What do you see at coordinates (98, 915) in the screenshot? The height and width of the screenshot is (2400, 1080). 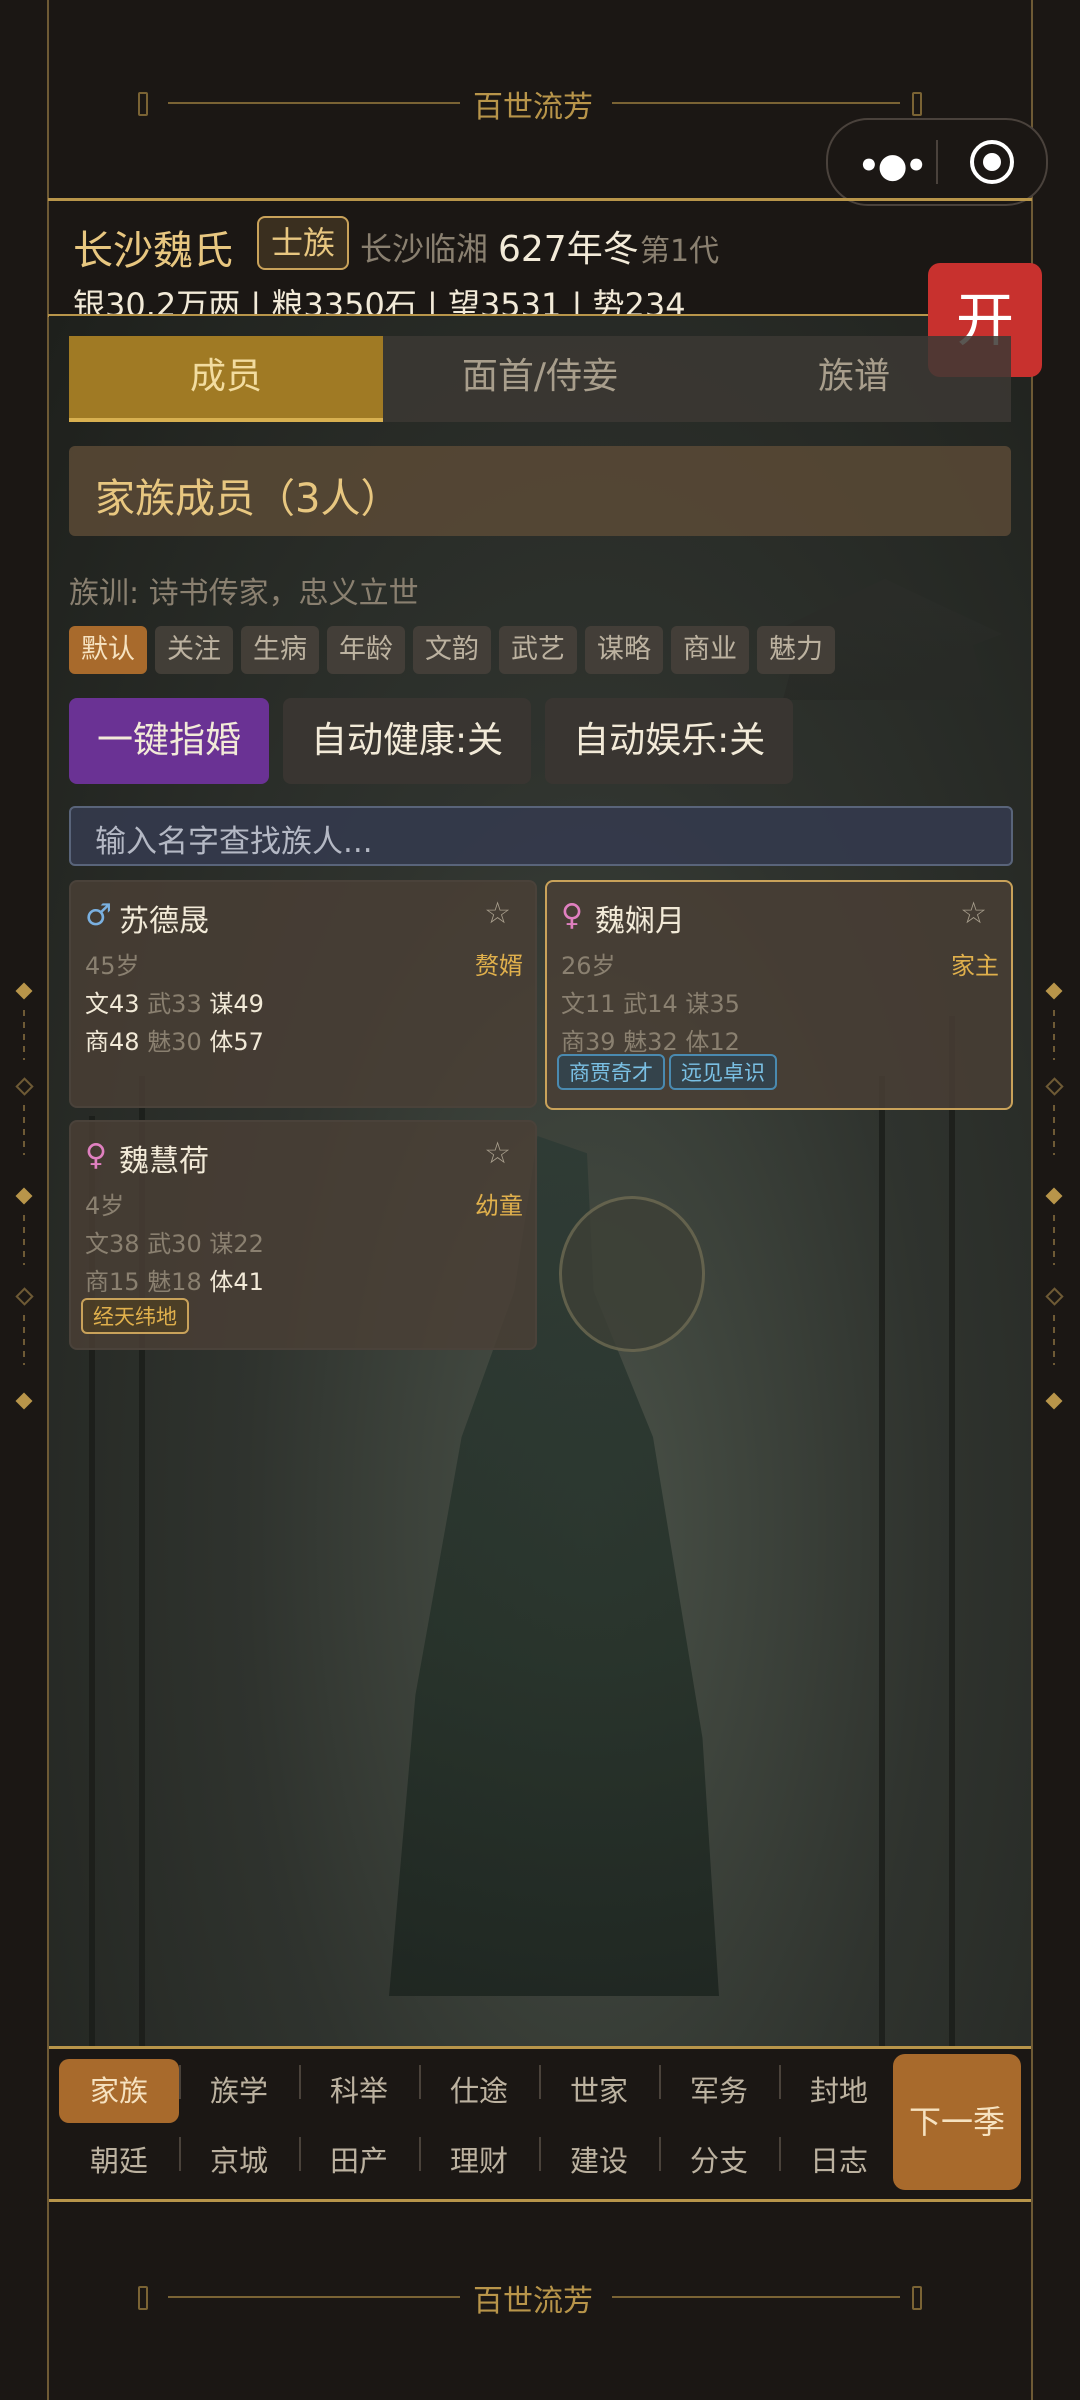 I see `male-icon: ♂` at bounding box center [98, 915].